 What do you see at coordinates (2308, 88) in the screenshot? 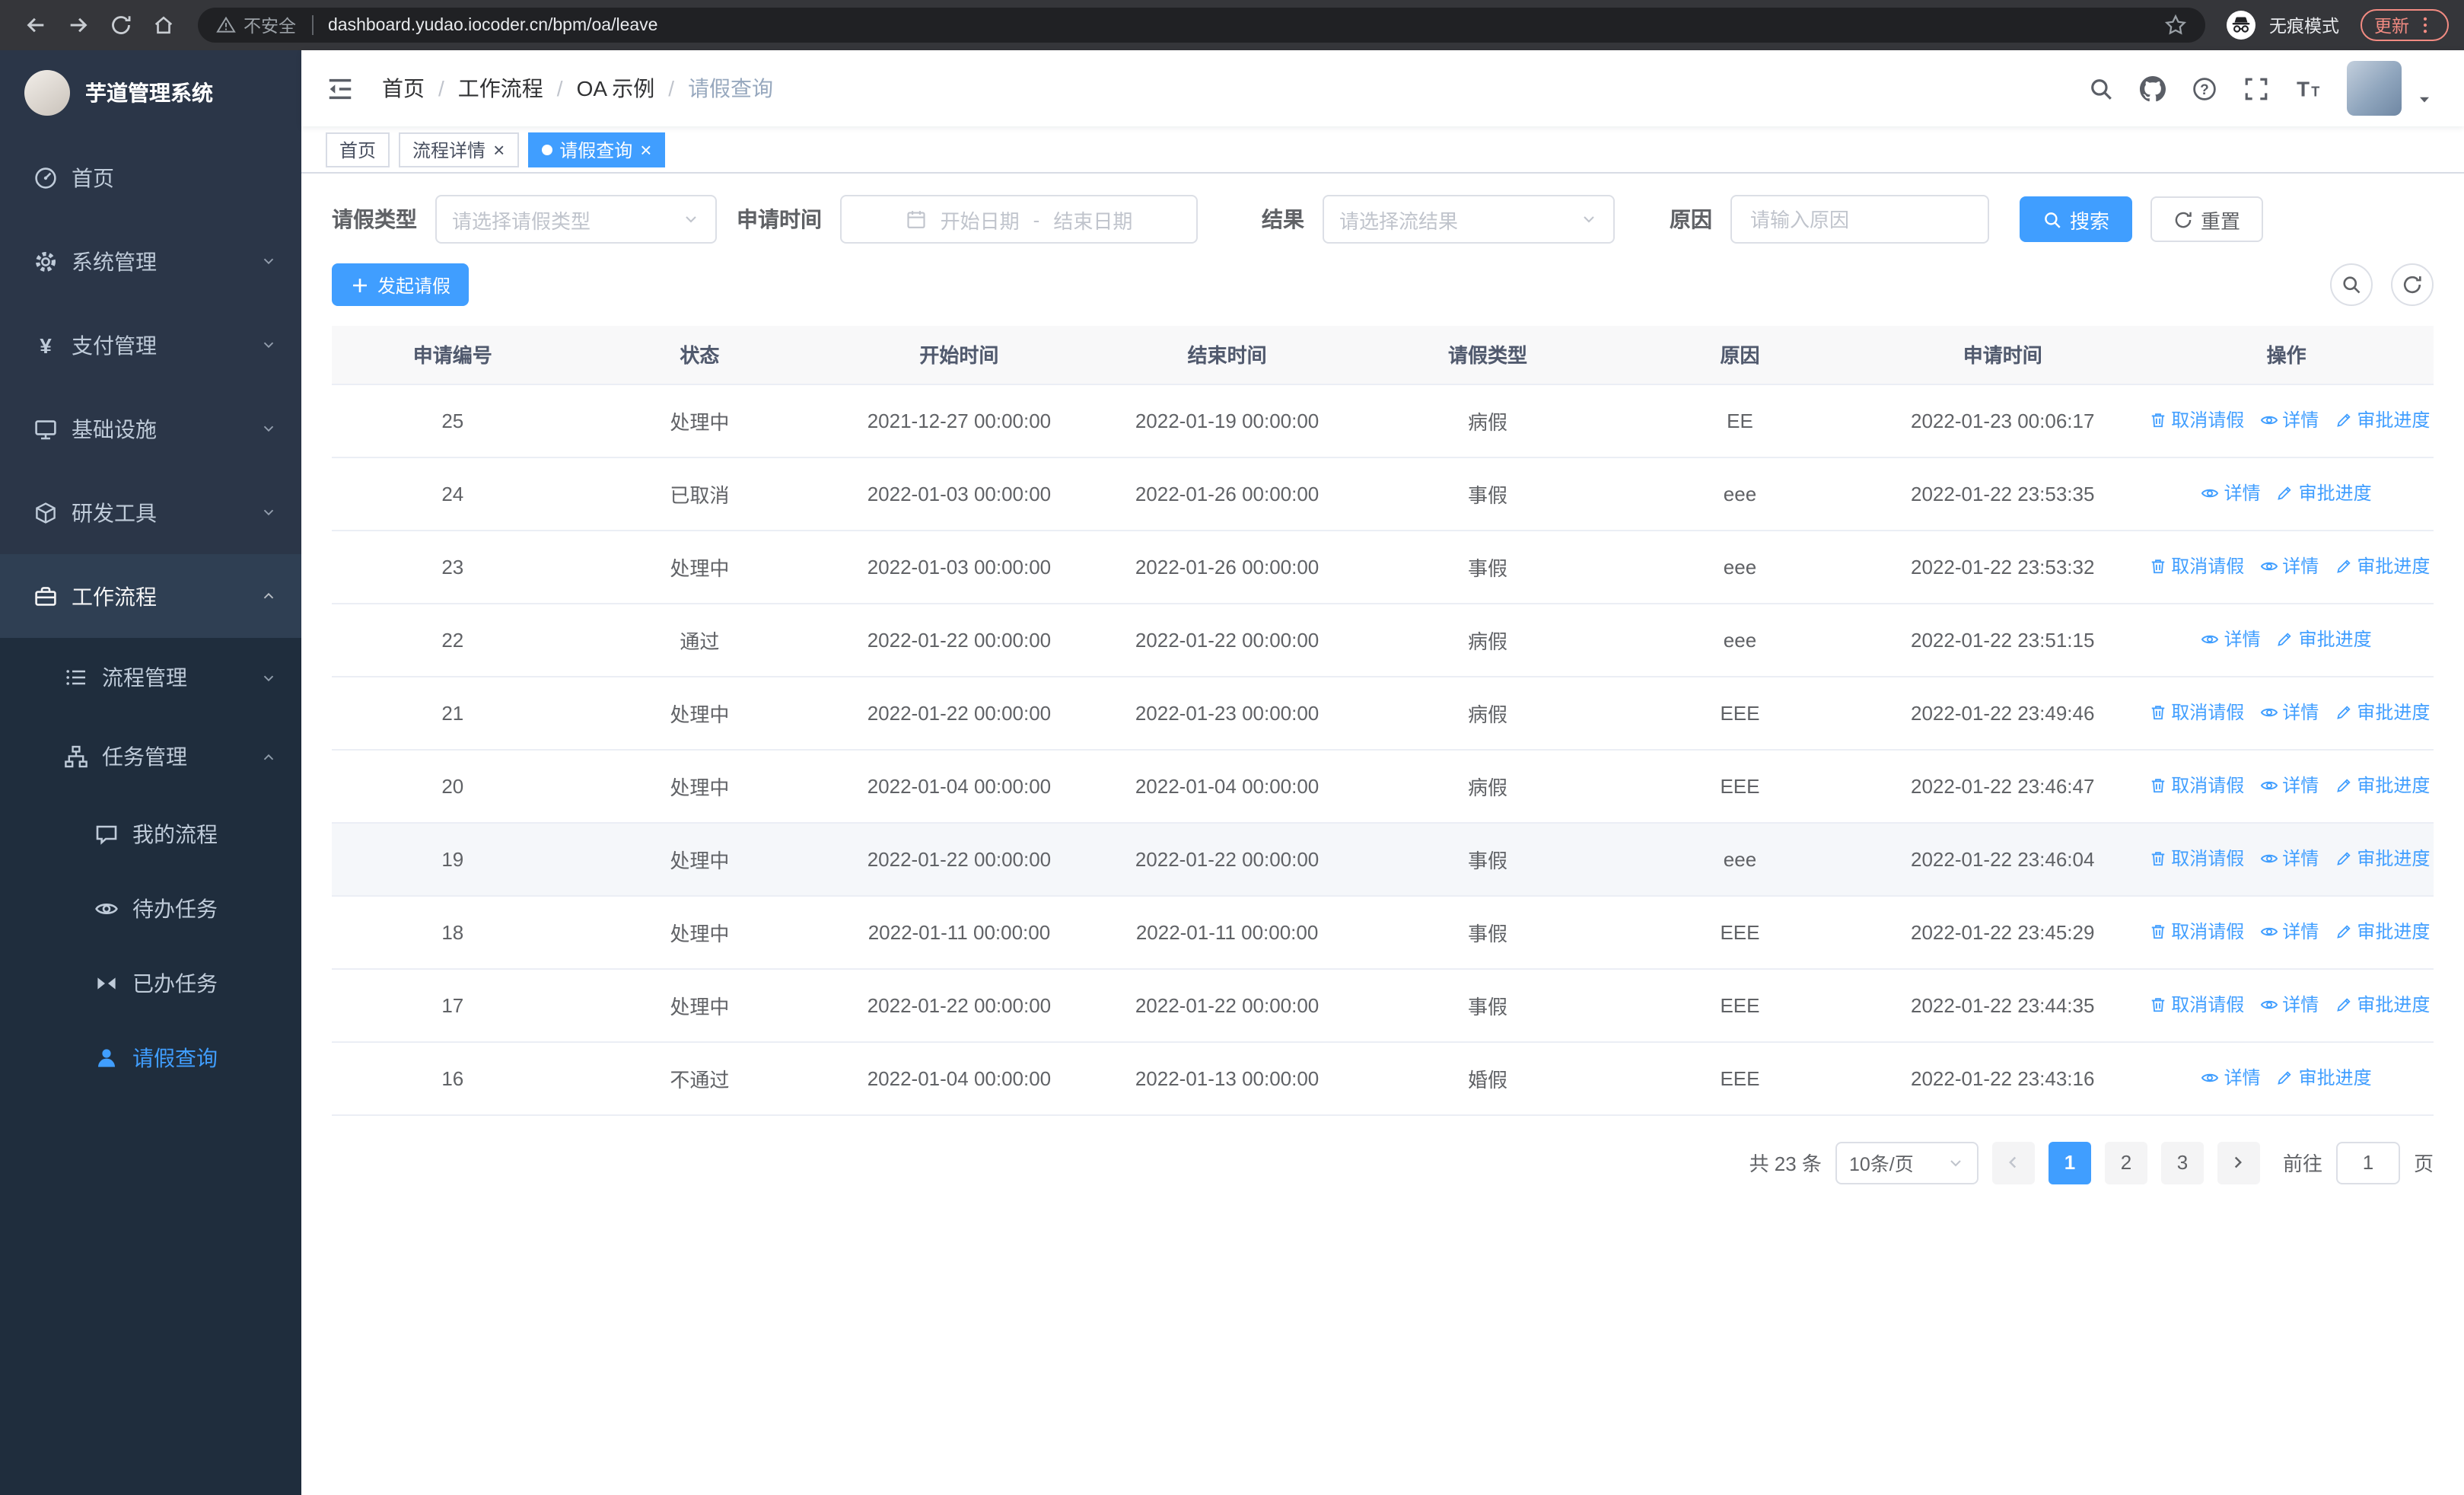
I see `font-size-icon: TT` at bounding box center [2308, 88].